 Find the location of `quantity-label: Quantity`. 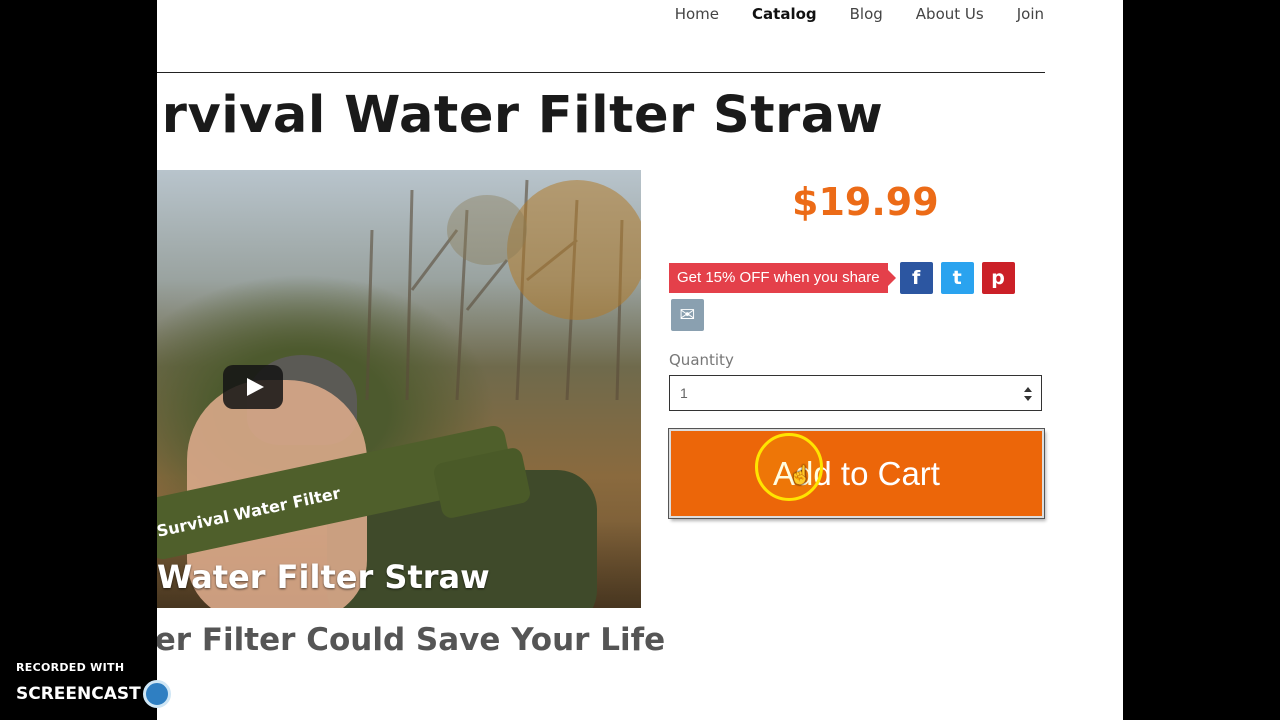

quantity-label: Quantity is located at coordinates (701, 360).